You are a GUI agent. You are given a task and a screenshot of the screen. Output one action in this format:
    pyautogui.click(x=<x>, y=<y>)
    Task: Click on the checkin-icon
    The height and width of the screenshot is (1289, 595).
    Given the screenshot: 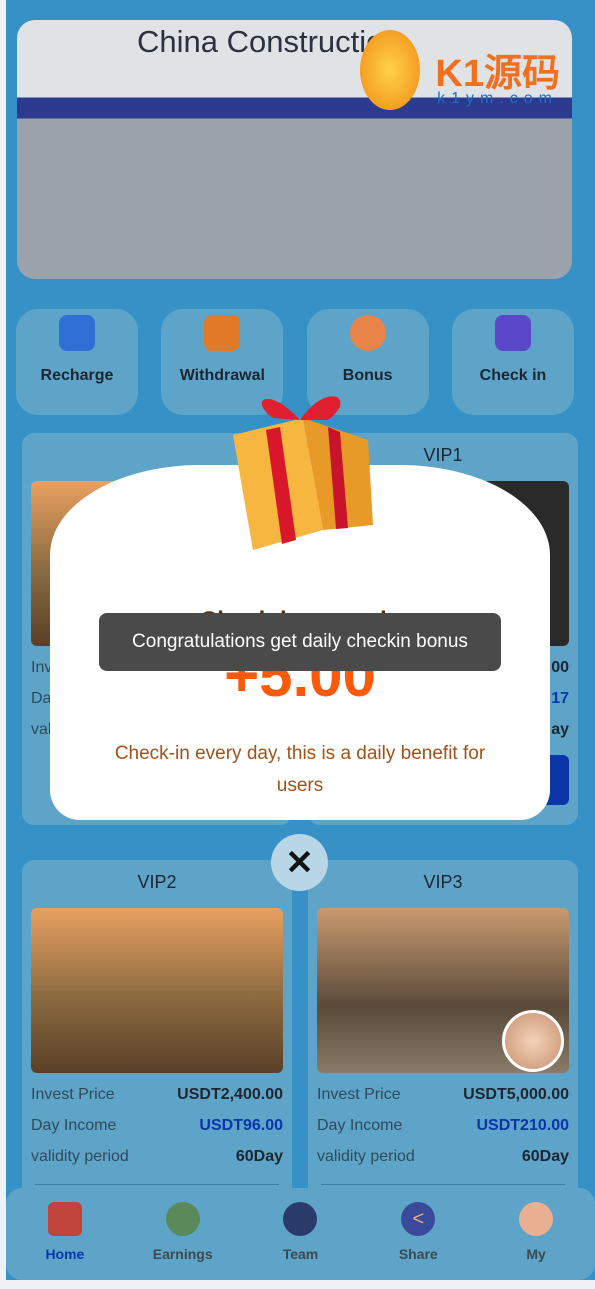 What is the action you would take?
    pyautogui.click(x=512, y=333)
    